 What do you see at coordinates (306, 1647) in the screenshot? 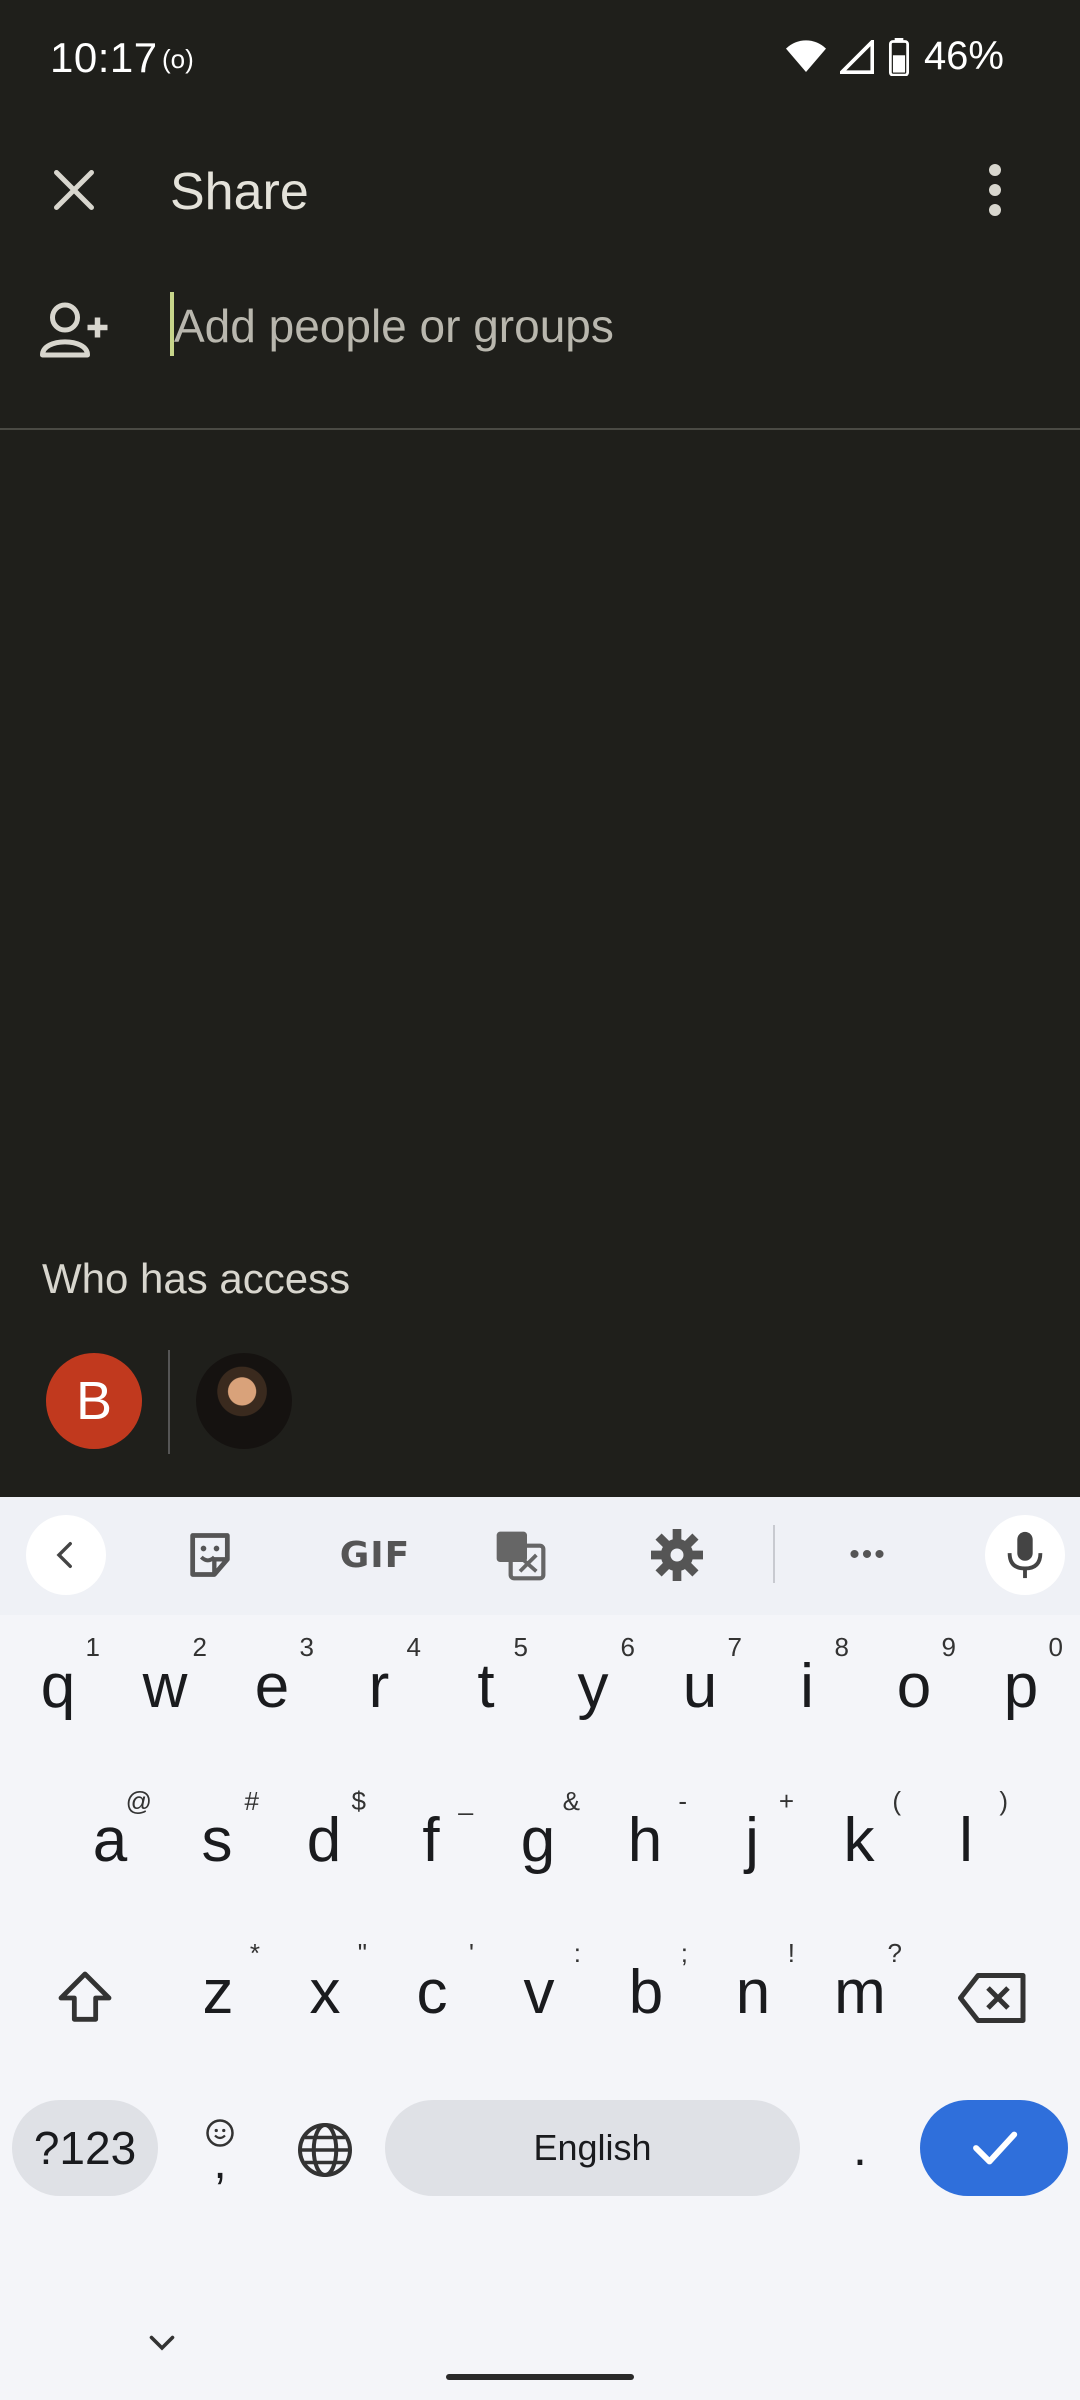
I see `key-hint: 3` at bounding box center [306, 1647].